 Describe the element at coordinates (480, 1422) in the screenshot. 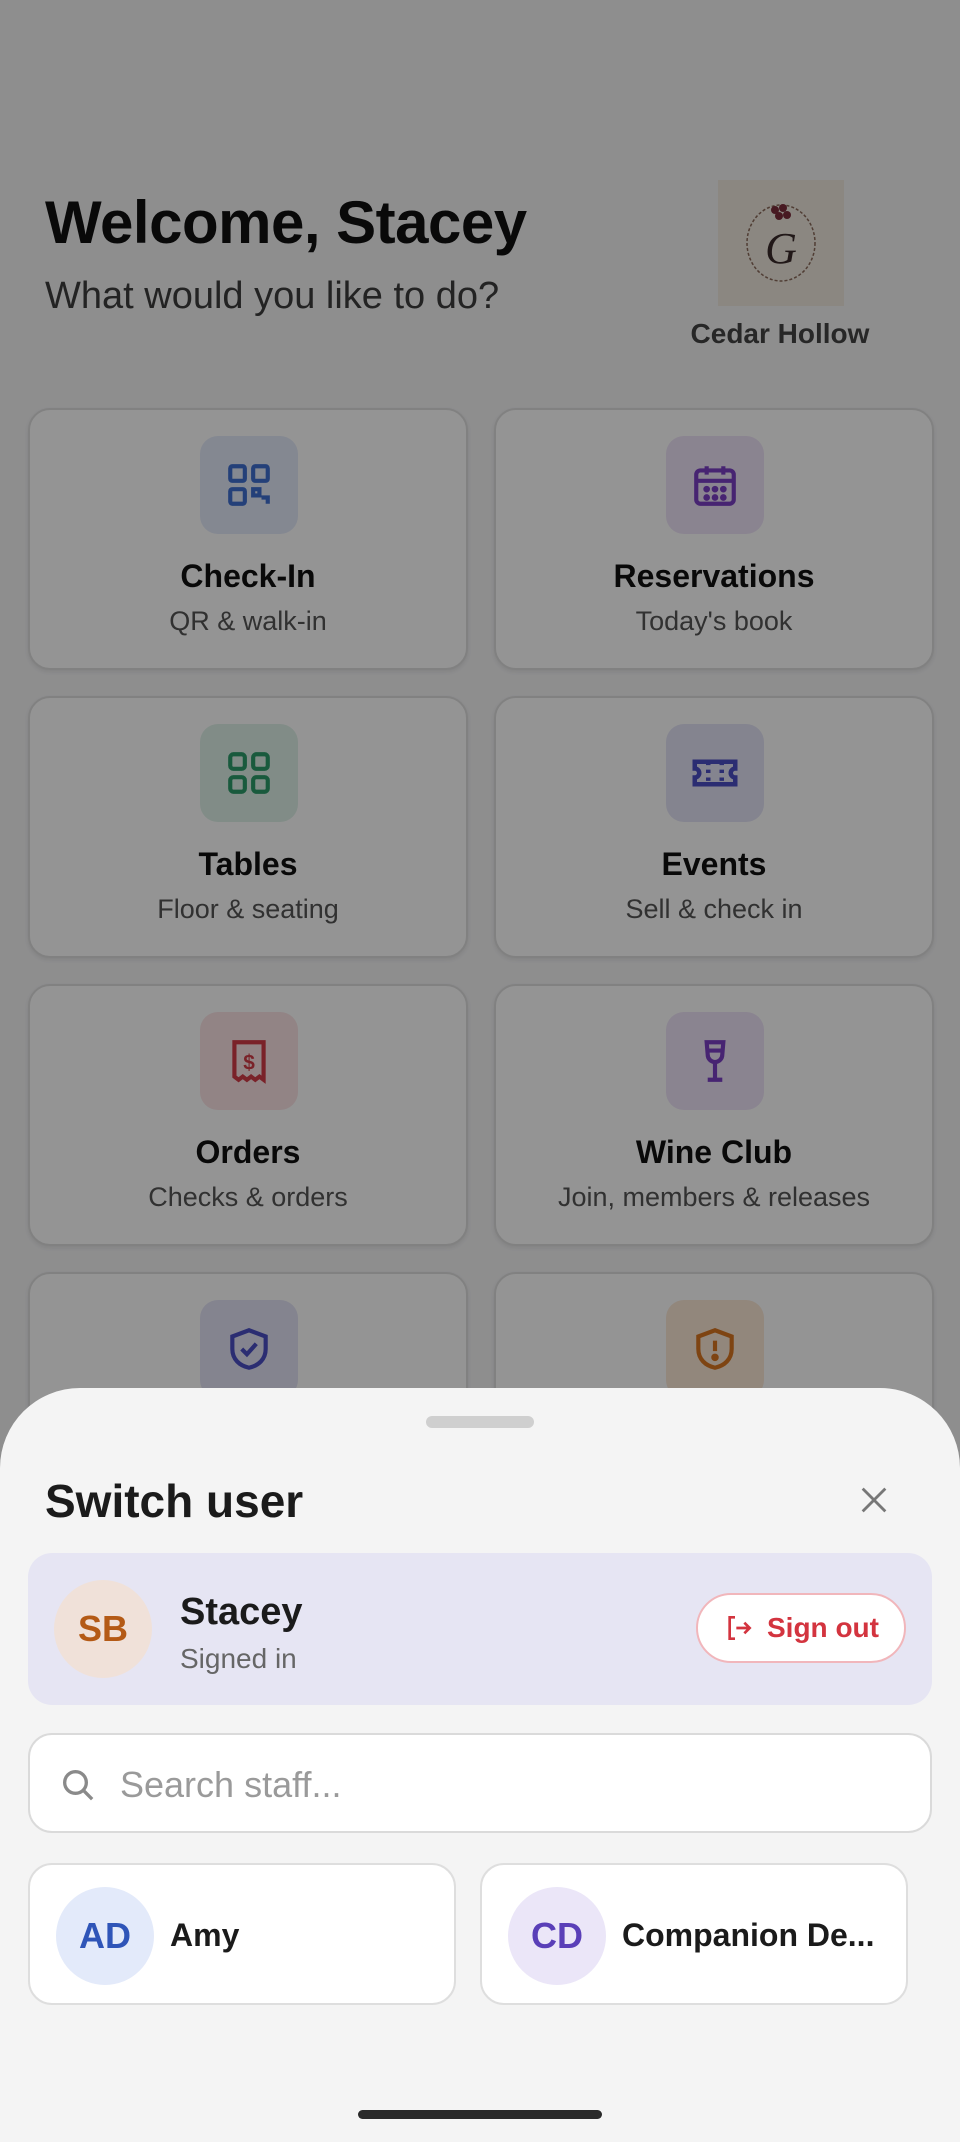

I see `drag-handle` at that location.